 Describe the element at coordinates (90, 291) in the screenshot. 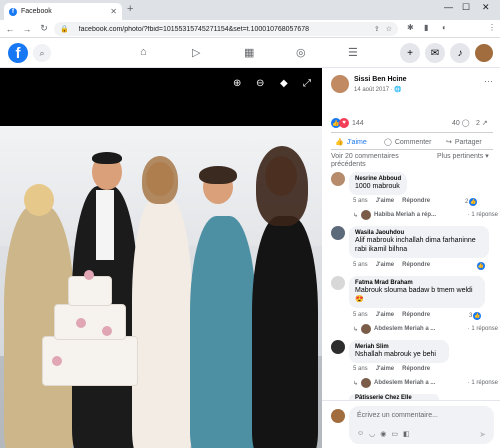

I see `cake-tier-top` at that location.